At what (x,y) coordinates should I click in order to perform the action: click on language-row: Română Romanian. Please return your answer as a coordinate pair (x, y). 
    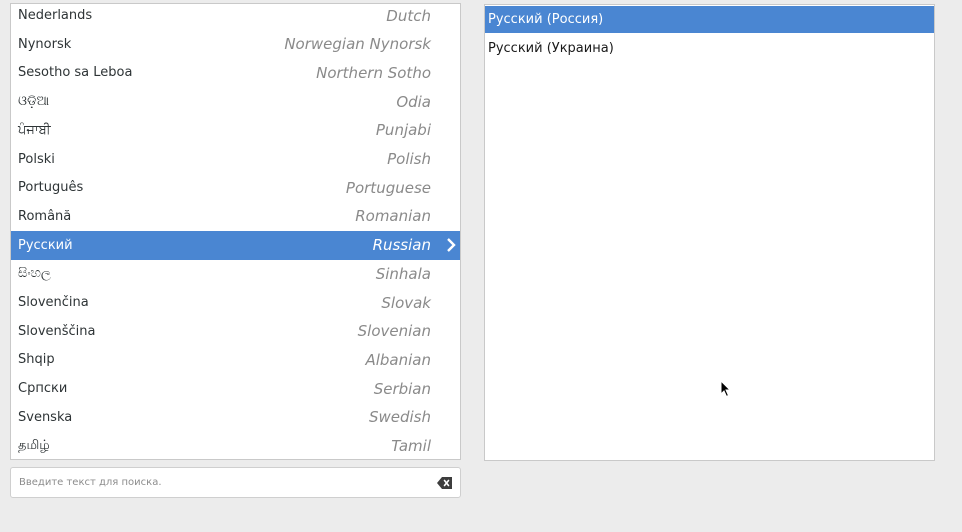
    Looking at the image, I should click on (235, 216).